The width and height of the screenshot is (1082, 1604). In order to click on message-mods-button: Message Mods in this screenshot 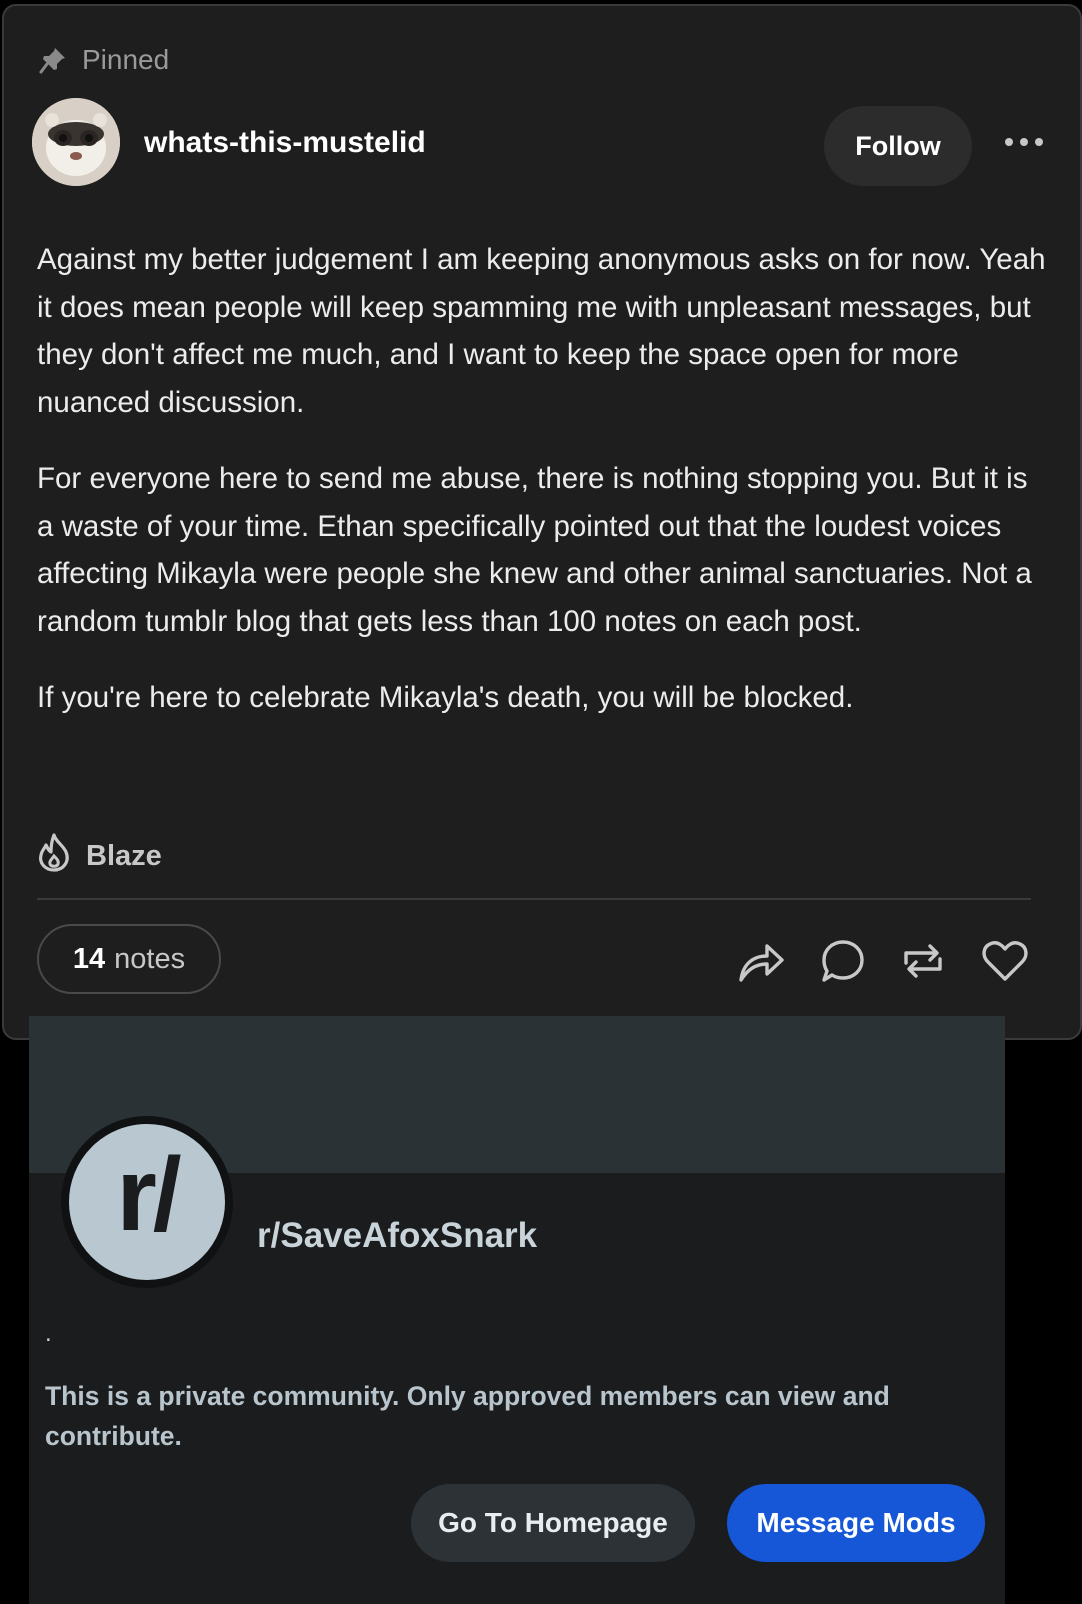, I will do `click(856, 1523)`.